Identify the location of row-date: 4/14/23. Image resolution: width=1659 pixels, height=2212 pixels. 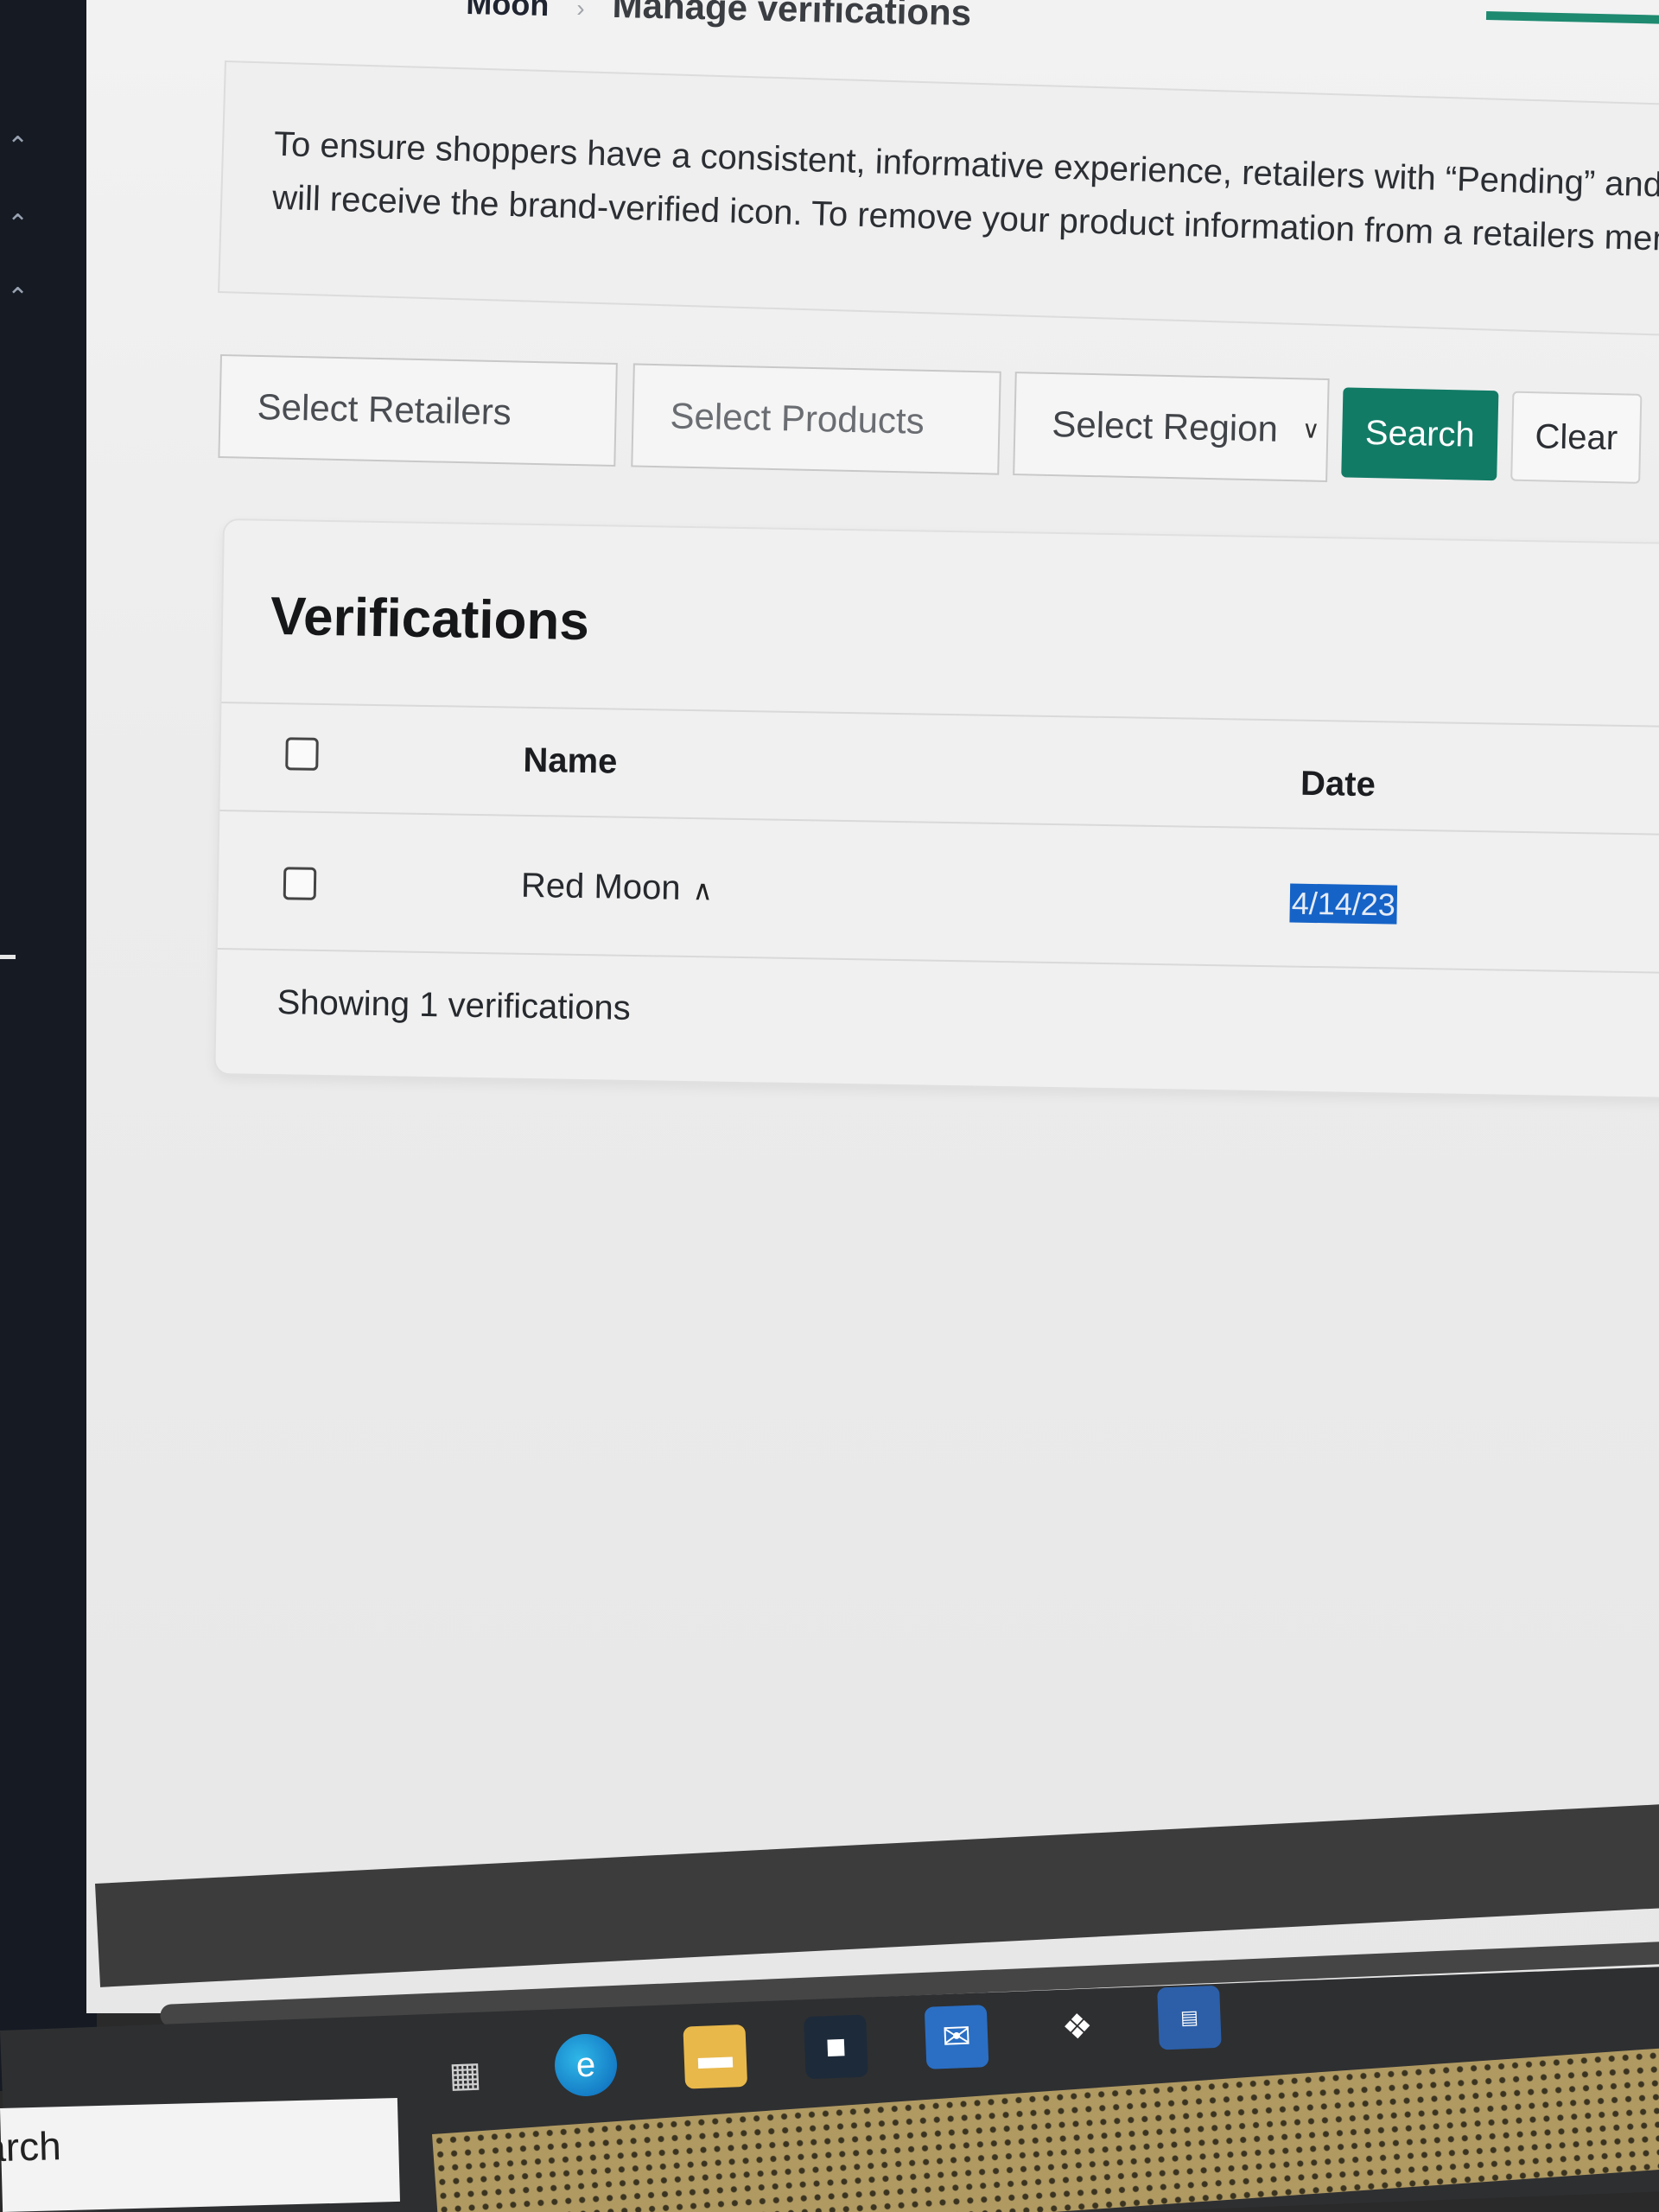
(1343, 904).